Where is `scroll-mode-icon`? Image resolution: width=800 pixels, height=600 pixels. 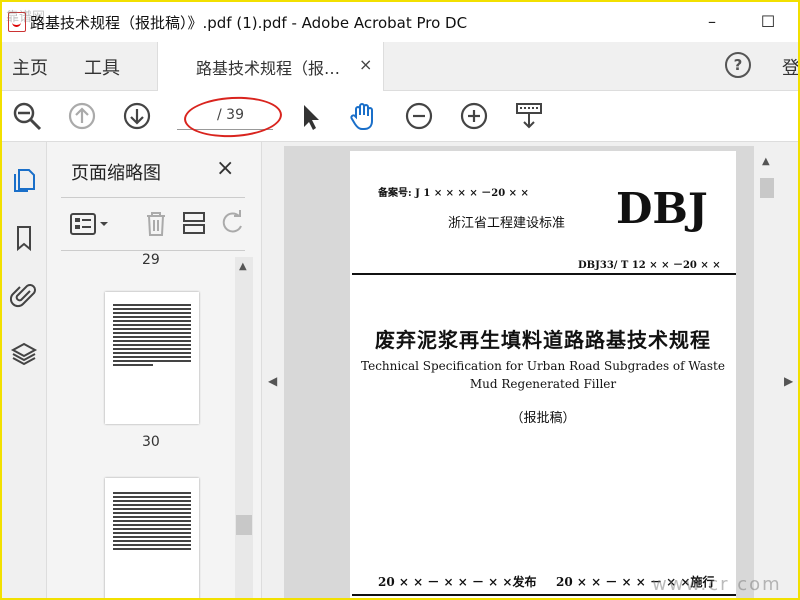 scroll-mode-icon is located at coordinates (529, 116).